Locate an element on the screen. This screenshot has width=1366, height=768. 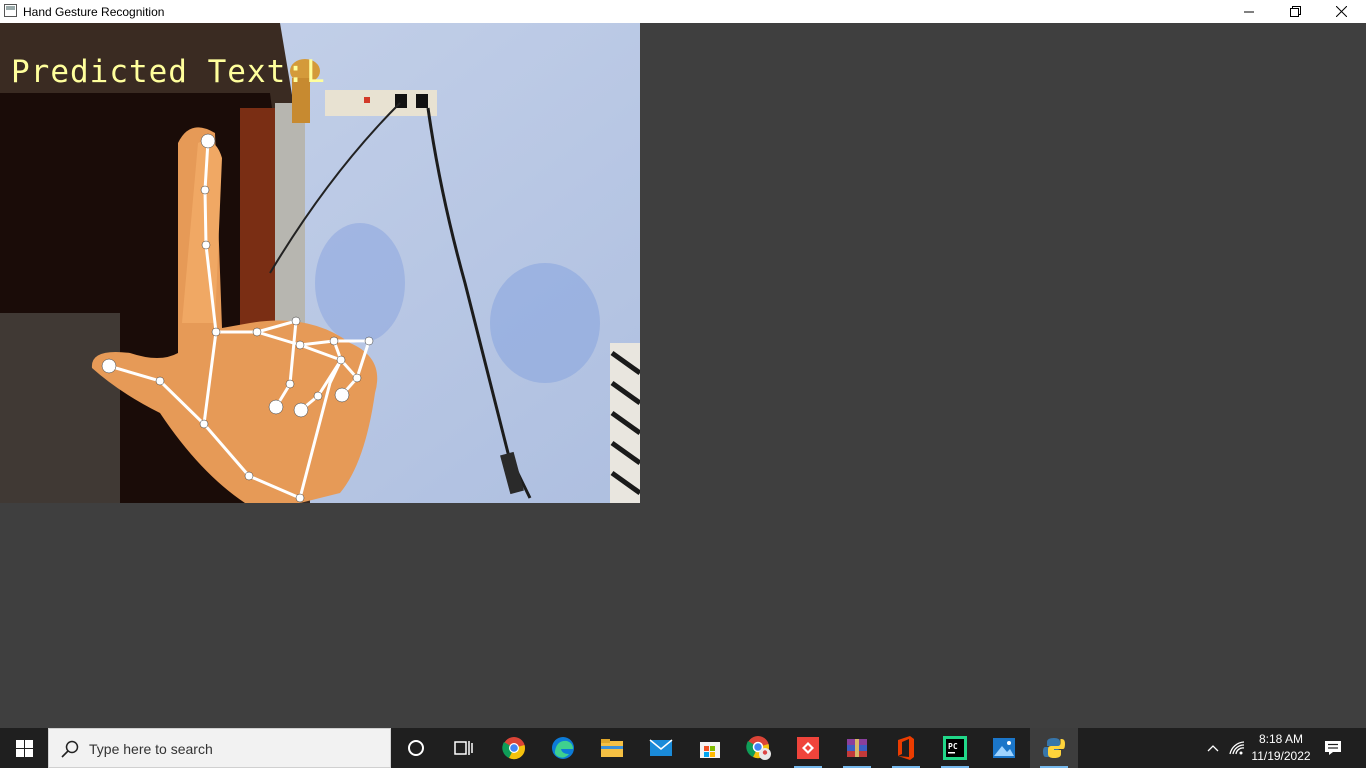
edge-taskbar-button is located at coordinates (563, 748).